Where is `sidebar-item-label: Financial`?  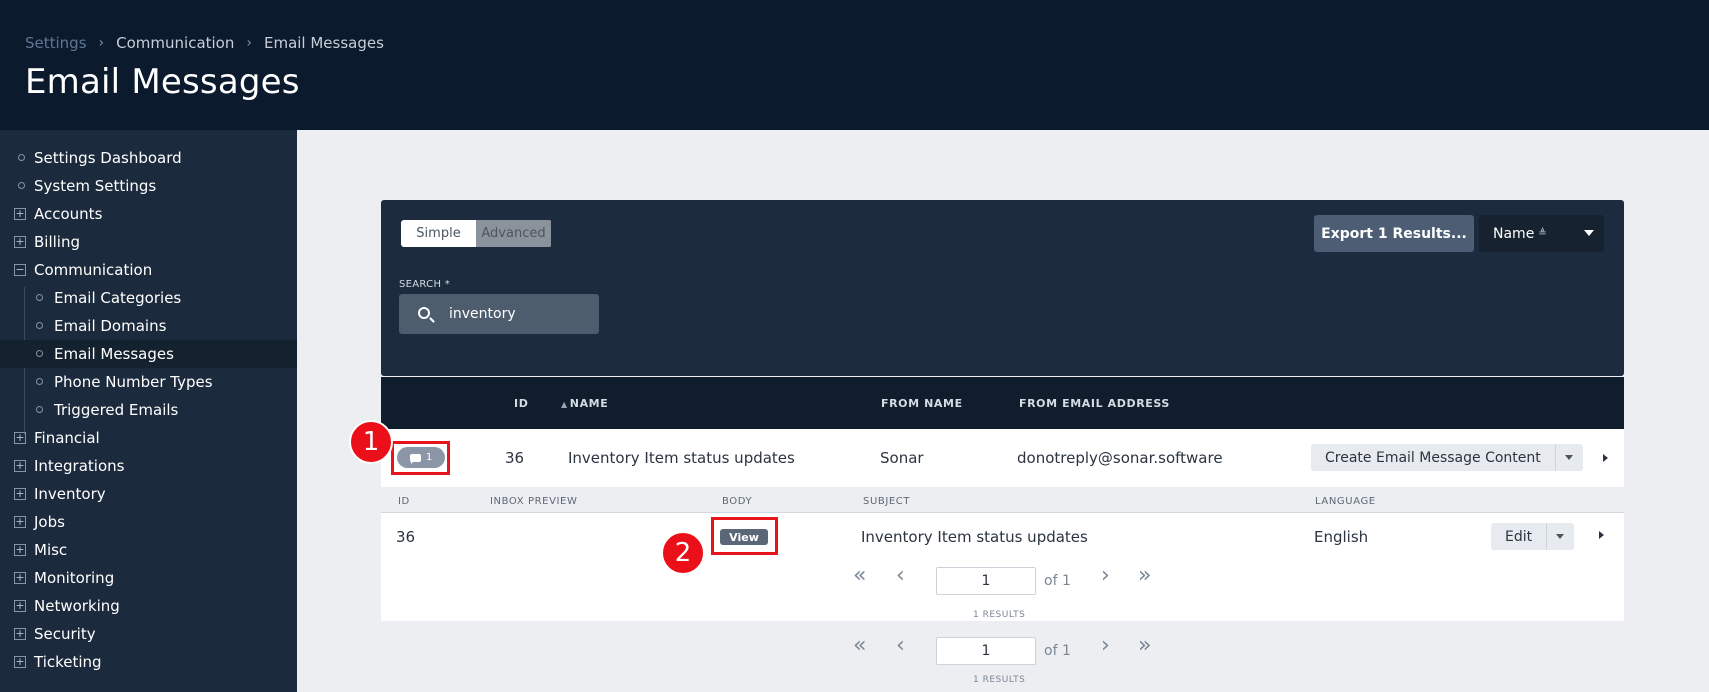 sidebar-item-label: Financial is located at coordinates (67, 438).